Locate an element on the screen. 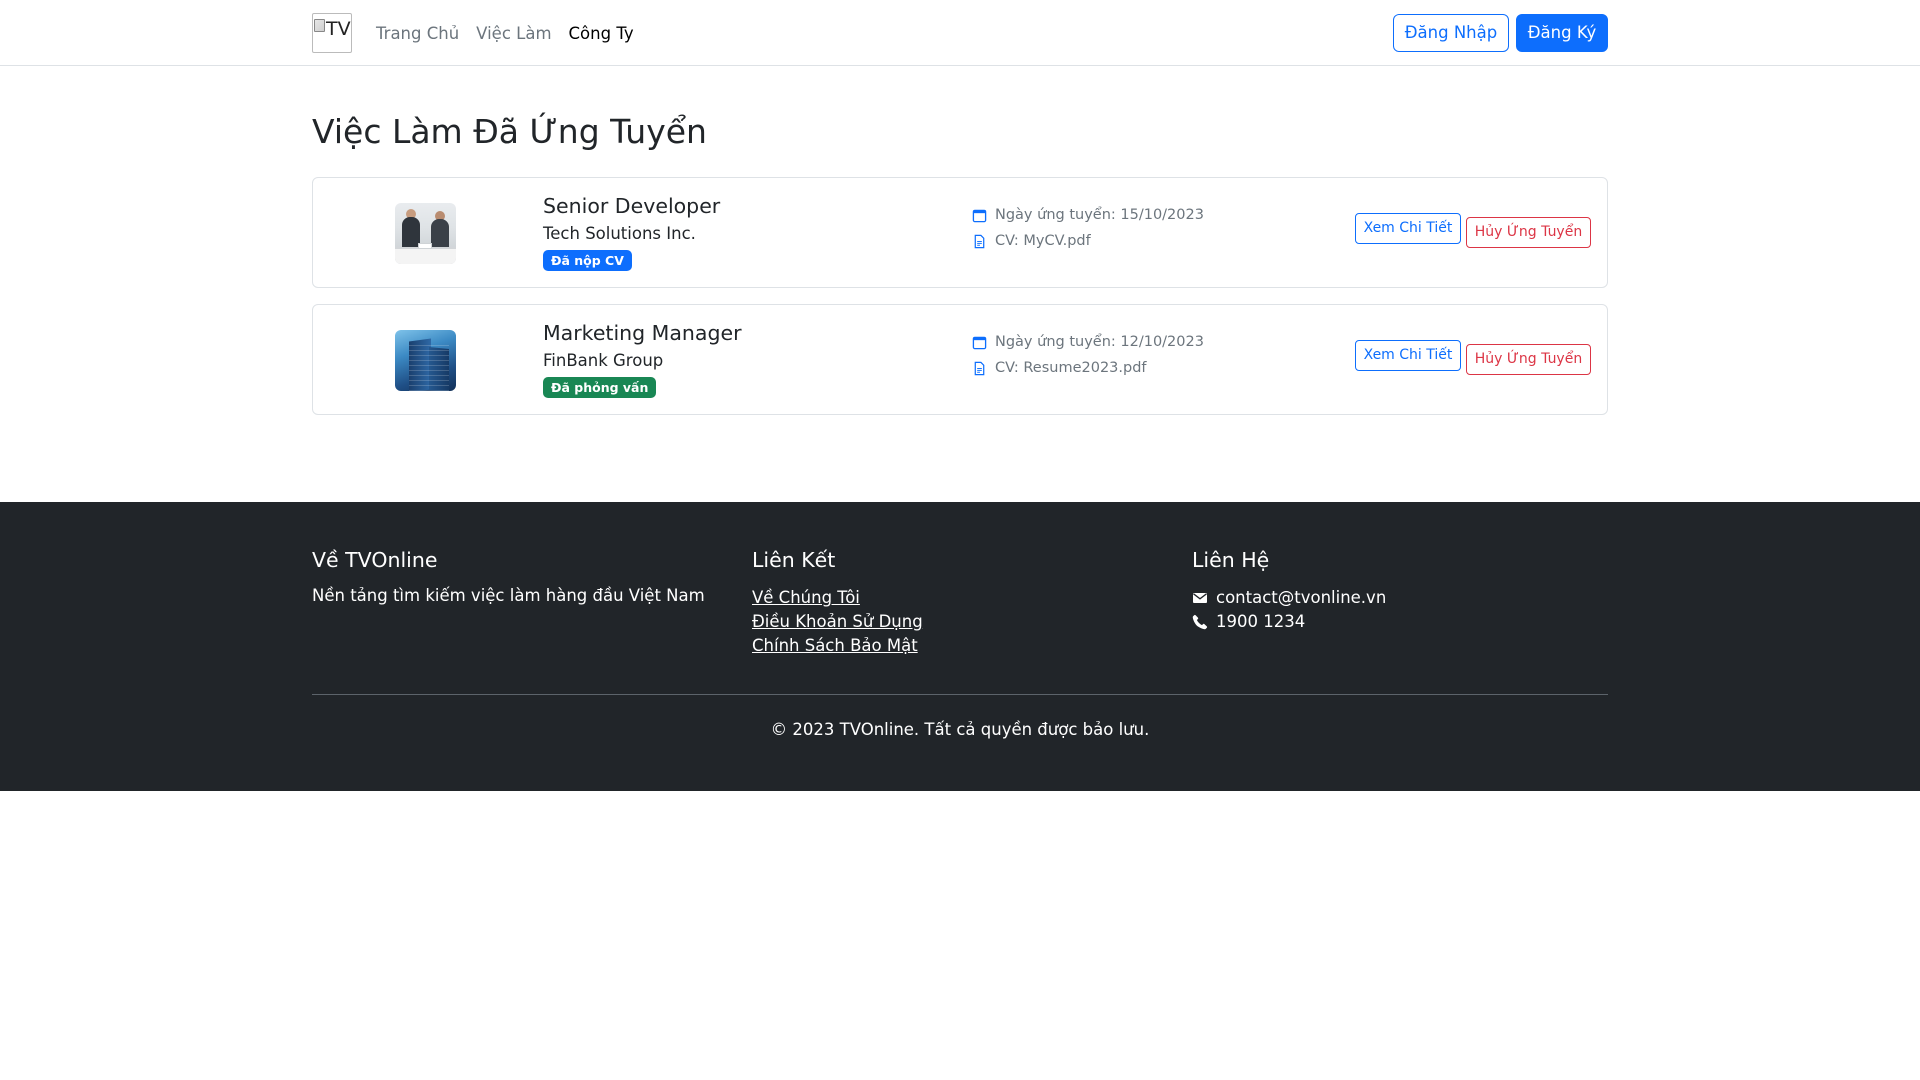  register-button: Đăng Ký is located at coordinates (1562, 33).